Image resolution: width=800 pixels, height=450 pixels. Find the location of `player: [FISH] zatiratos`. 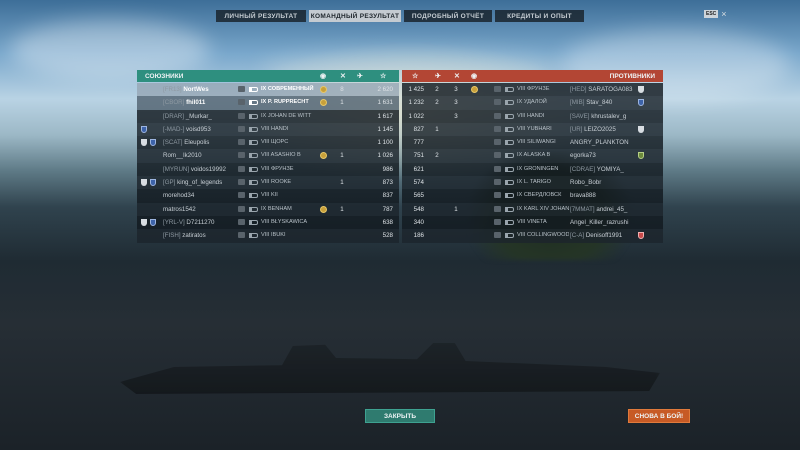

player: [FISH] zatiratos is located at coordinates (199, 235).